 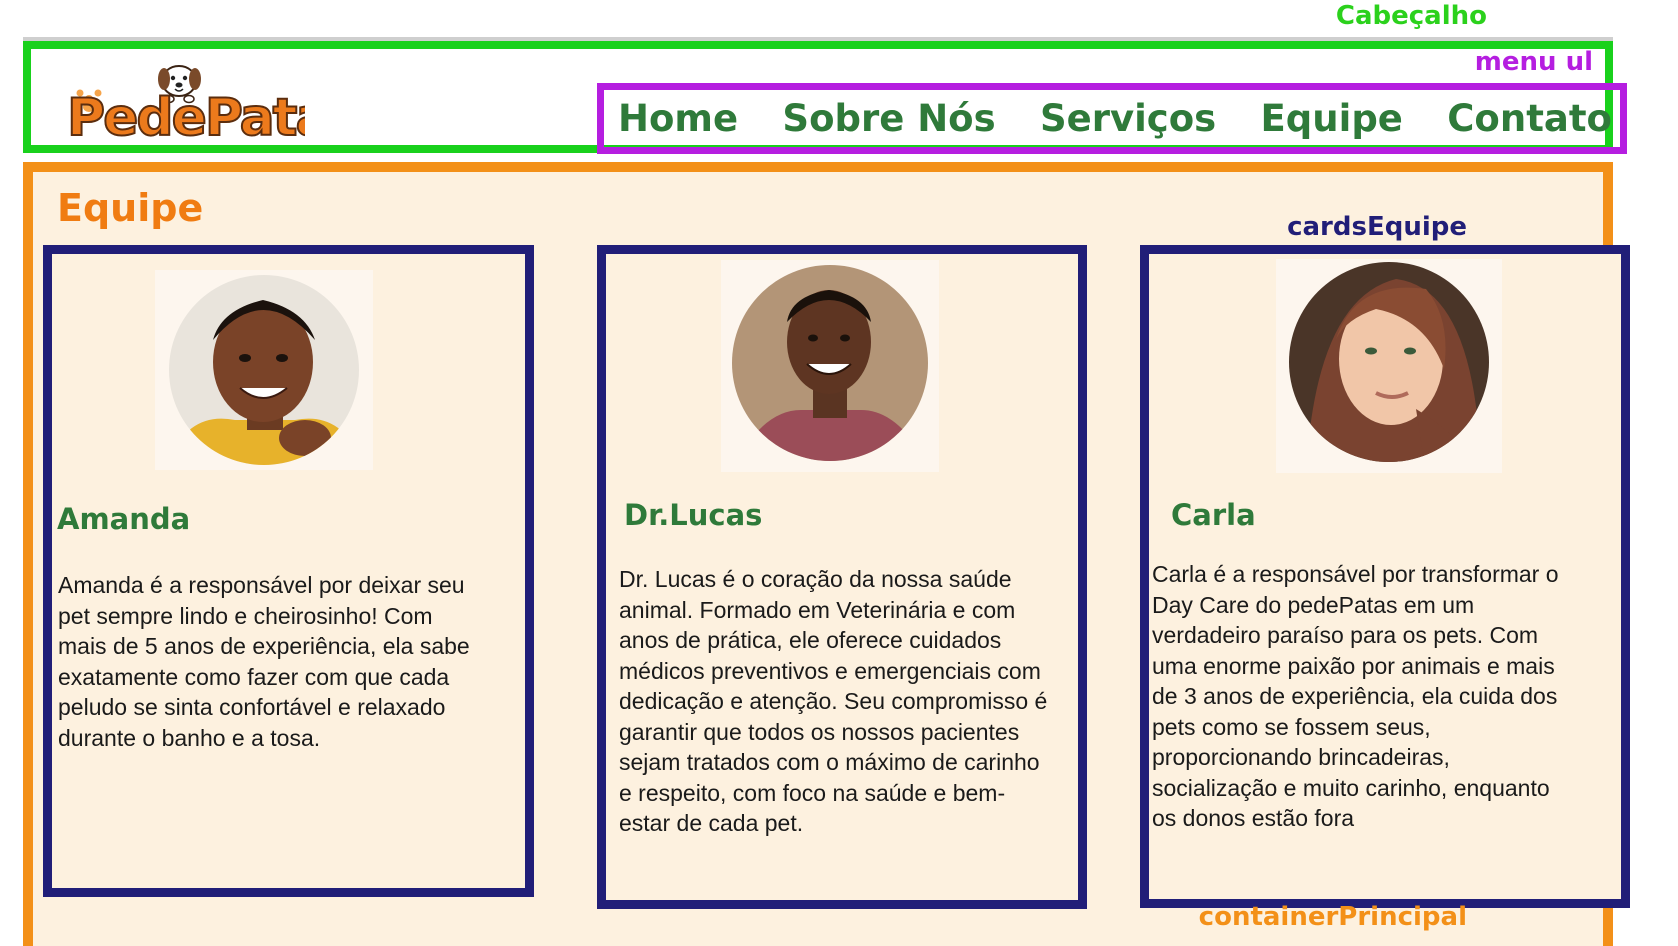 I want to click on nav-contato: Contato, so click(x=1529, y=118).